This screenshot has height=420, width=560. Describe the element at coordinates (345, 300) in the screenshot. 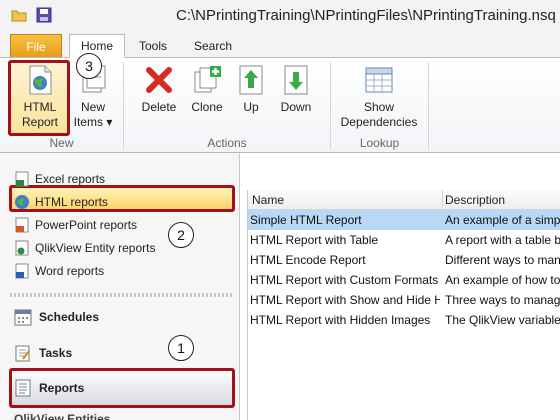

I see `cell-name: HTML Report with Show and Hide H` at that location.